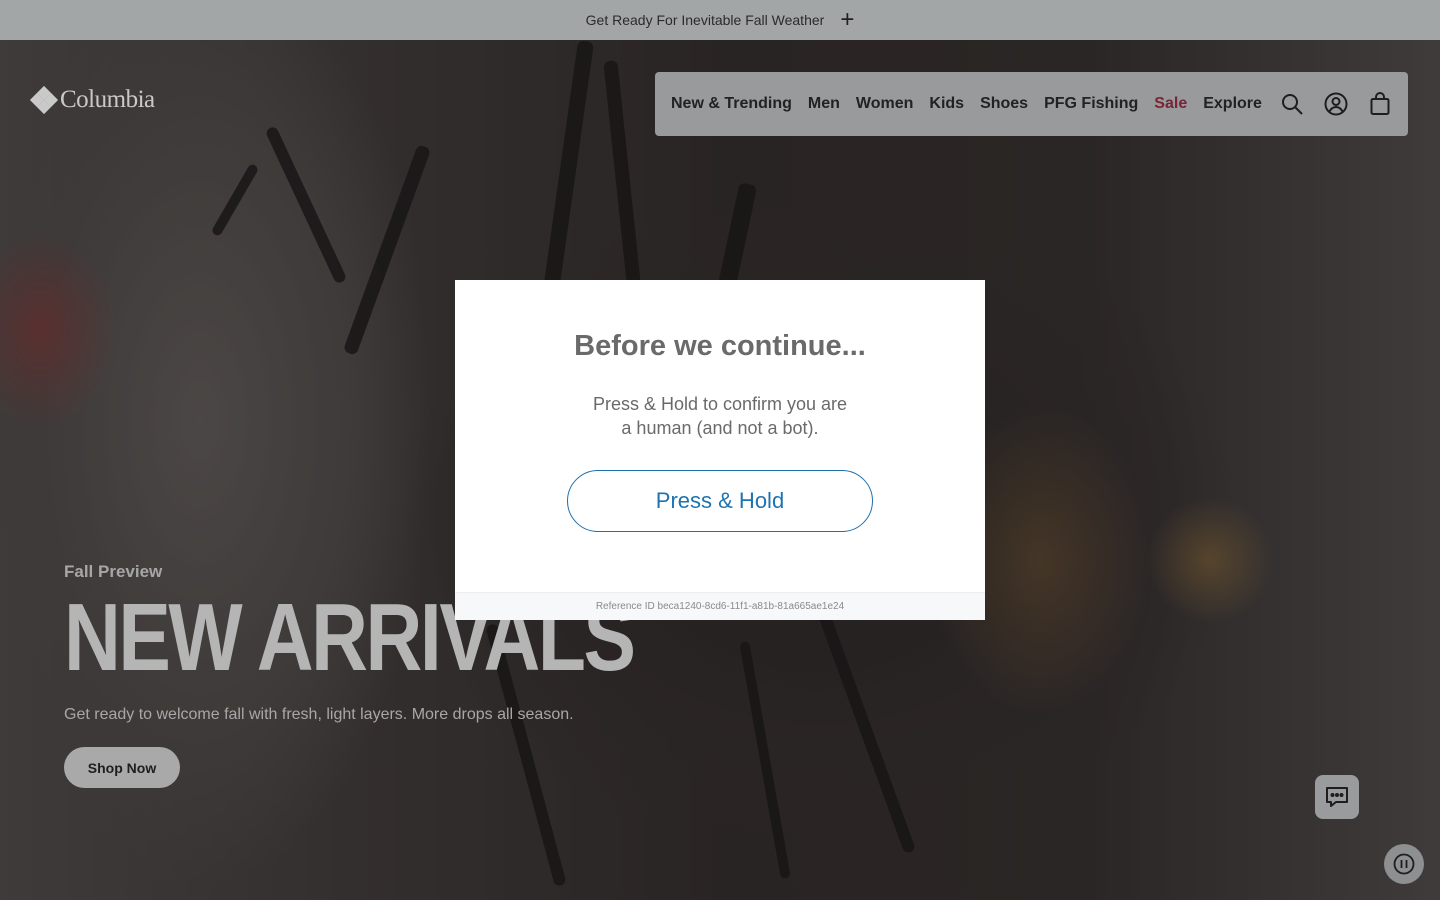 This screenshot has width=1440, height=900. What do you see at coordinates (1232, 104) in the screenshot?
I see `nav-item-explore: Explore` at bounding box center [1232, 104].